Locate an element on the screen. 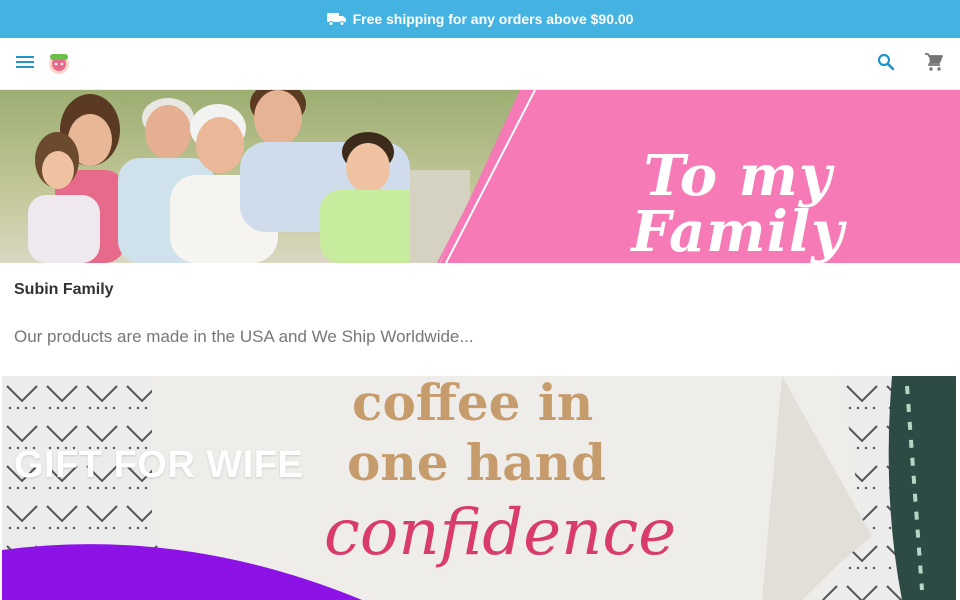  banner-headline: To my Family is located at coordinates (738, 203).